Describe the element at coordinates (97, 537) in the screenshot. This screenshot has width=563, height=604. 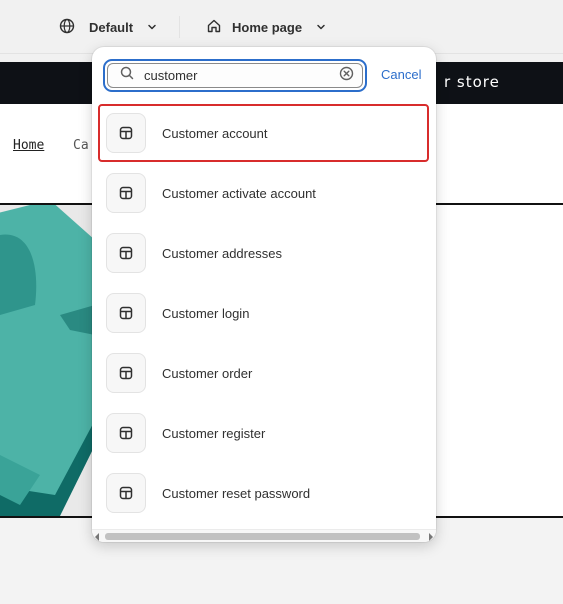
I see `scroll-left-icon` at that location.